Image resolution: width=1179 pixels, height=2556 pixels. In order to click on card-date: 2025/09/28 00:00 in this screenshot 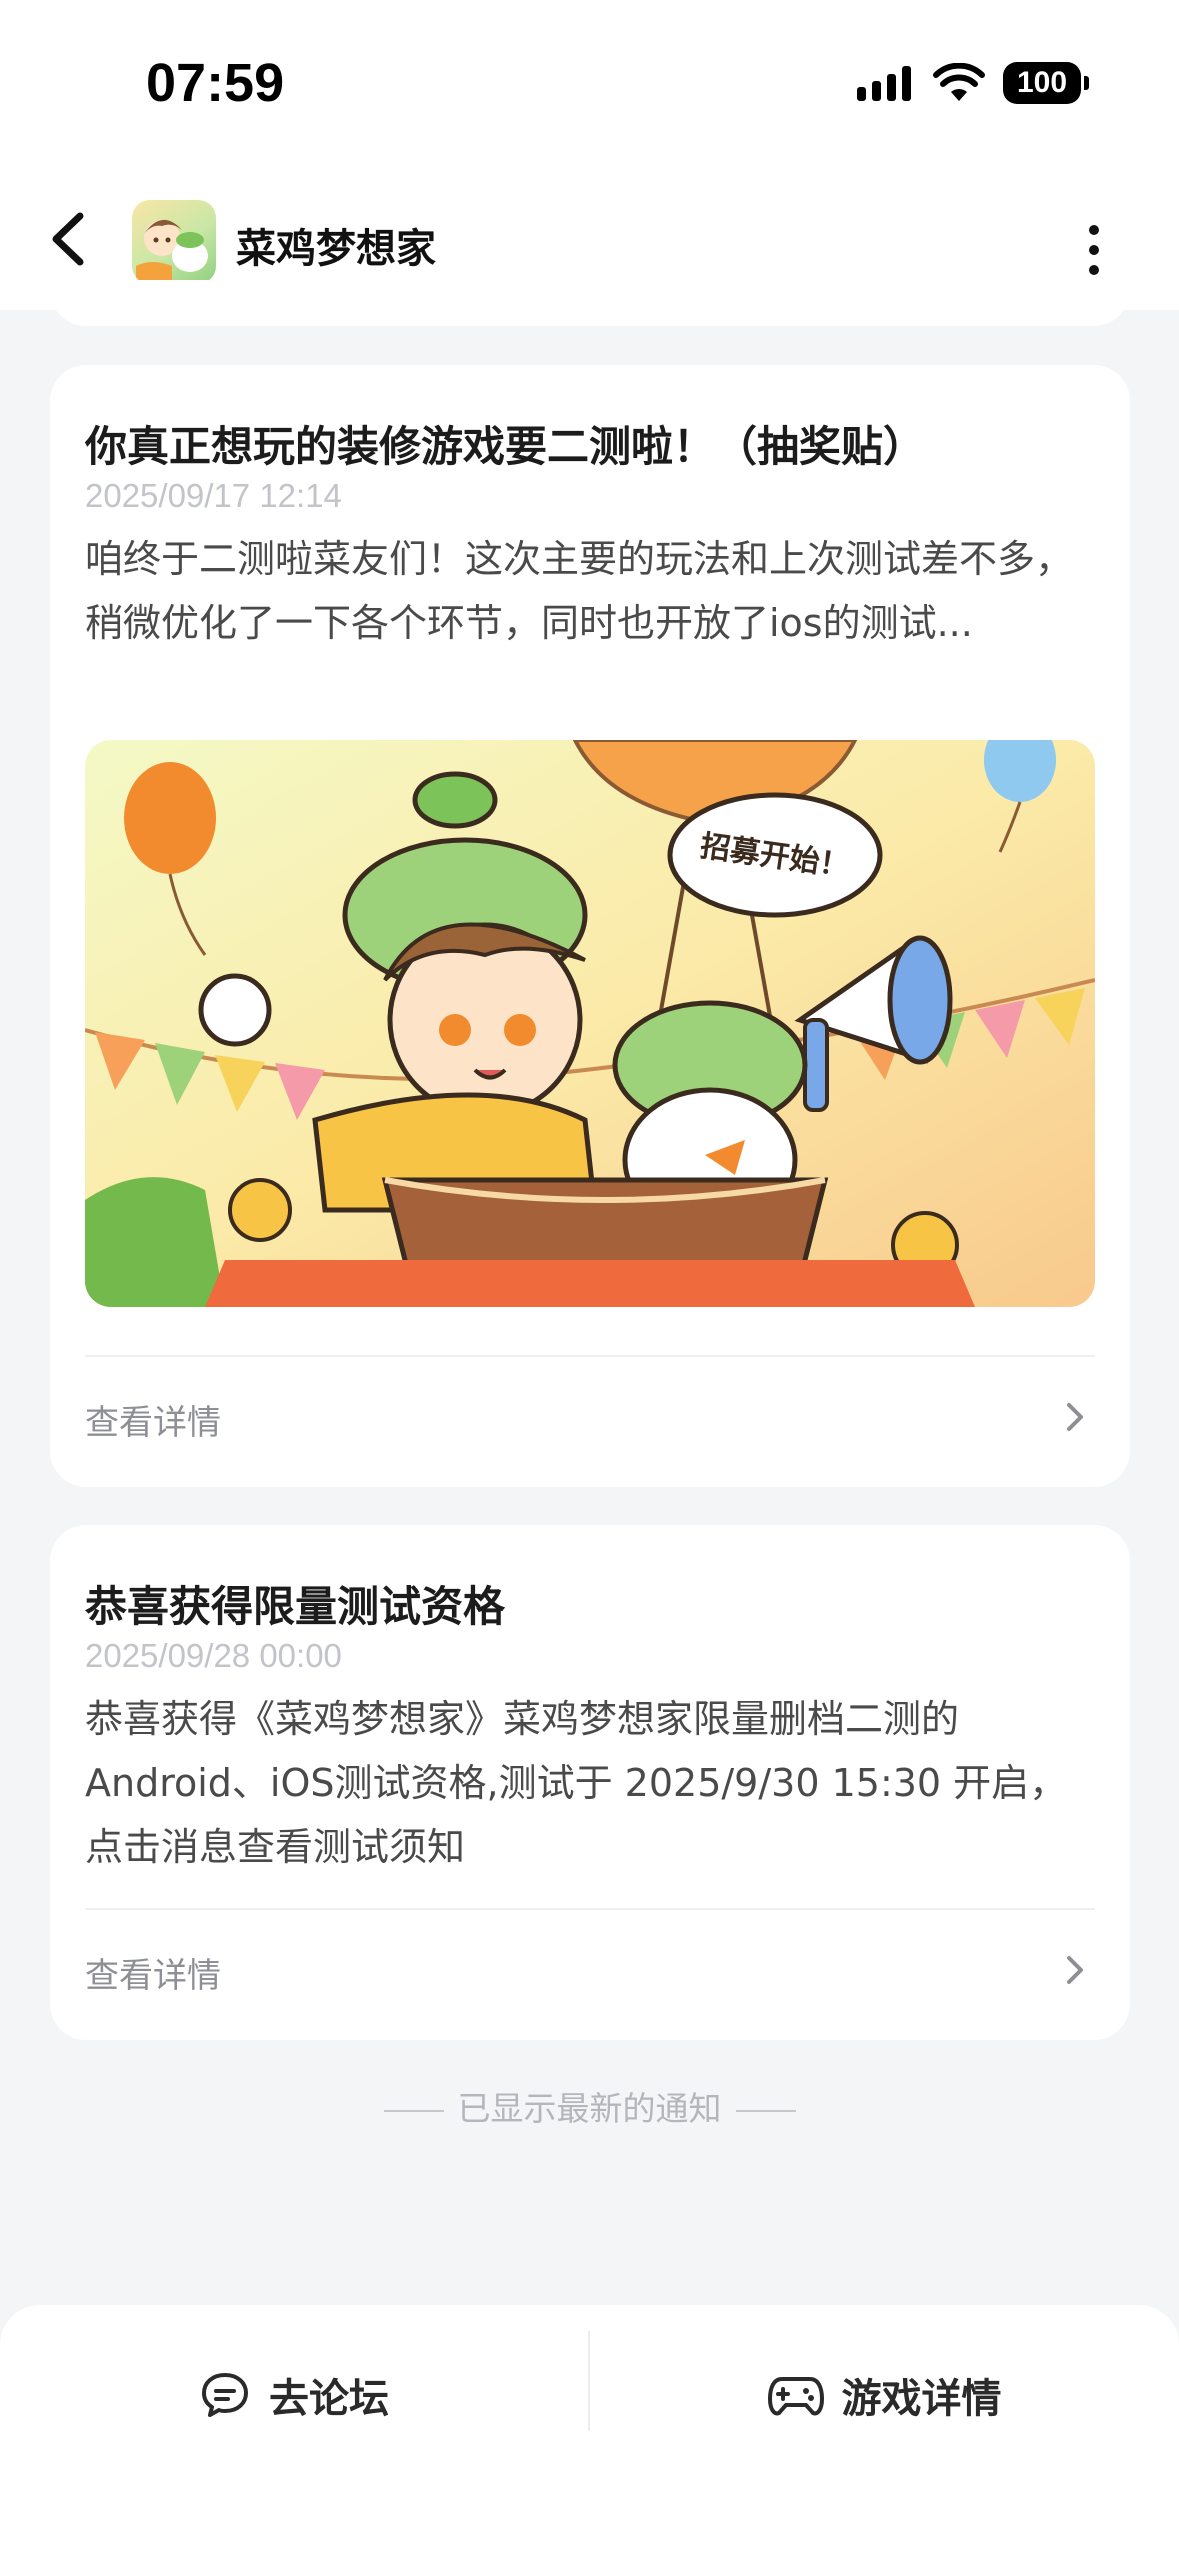, I will do `click(213, 1655)`.